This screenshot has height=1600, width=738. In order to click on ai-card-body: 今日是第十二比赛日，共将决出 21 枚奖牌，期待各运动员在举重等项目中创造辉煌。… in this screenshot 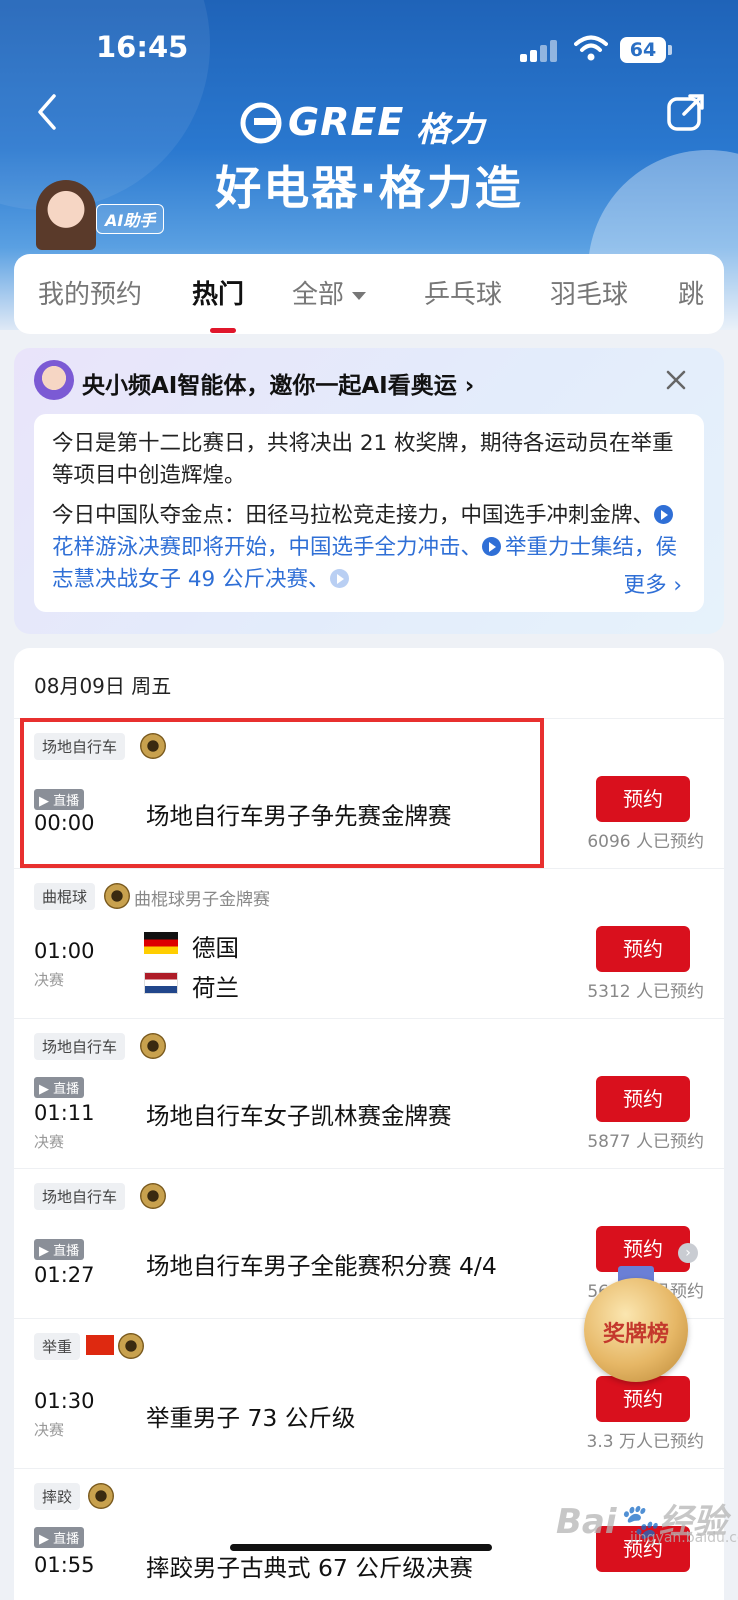, I will do `click(369, 513)`.